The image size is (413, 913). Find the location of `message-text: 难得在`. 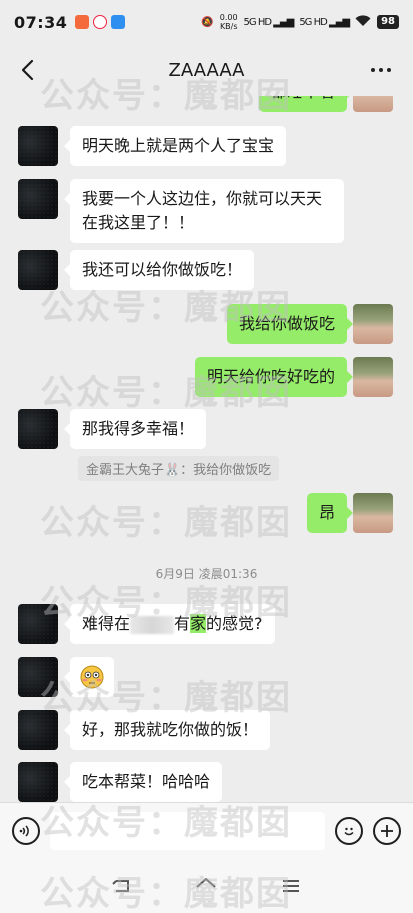

message-text: 难得在 is located at coordinates (106, 623).